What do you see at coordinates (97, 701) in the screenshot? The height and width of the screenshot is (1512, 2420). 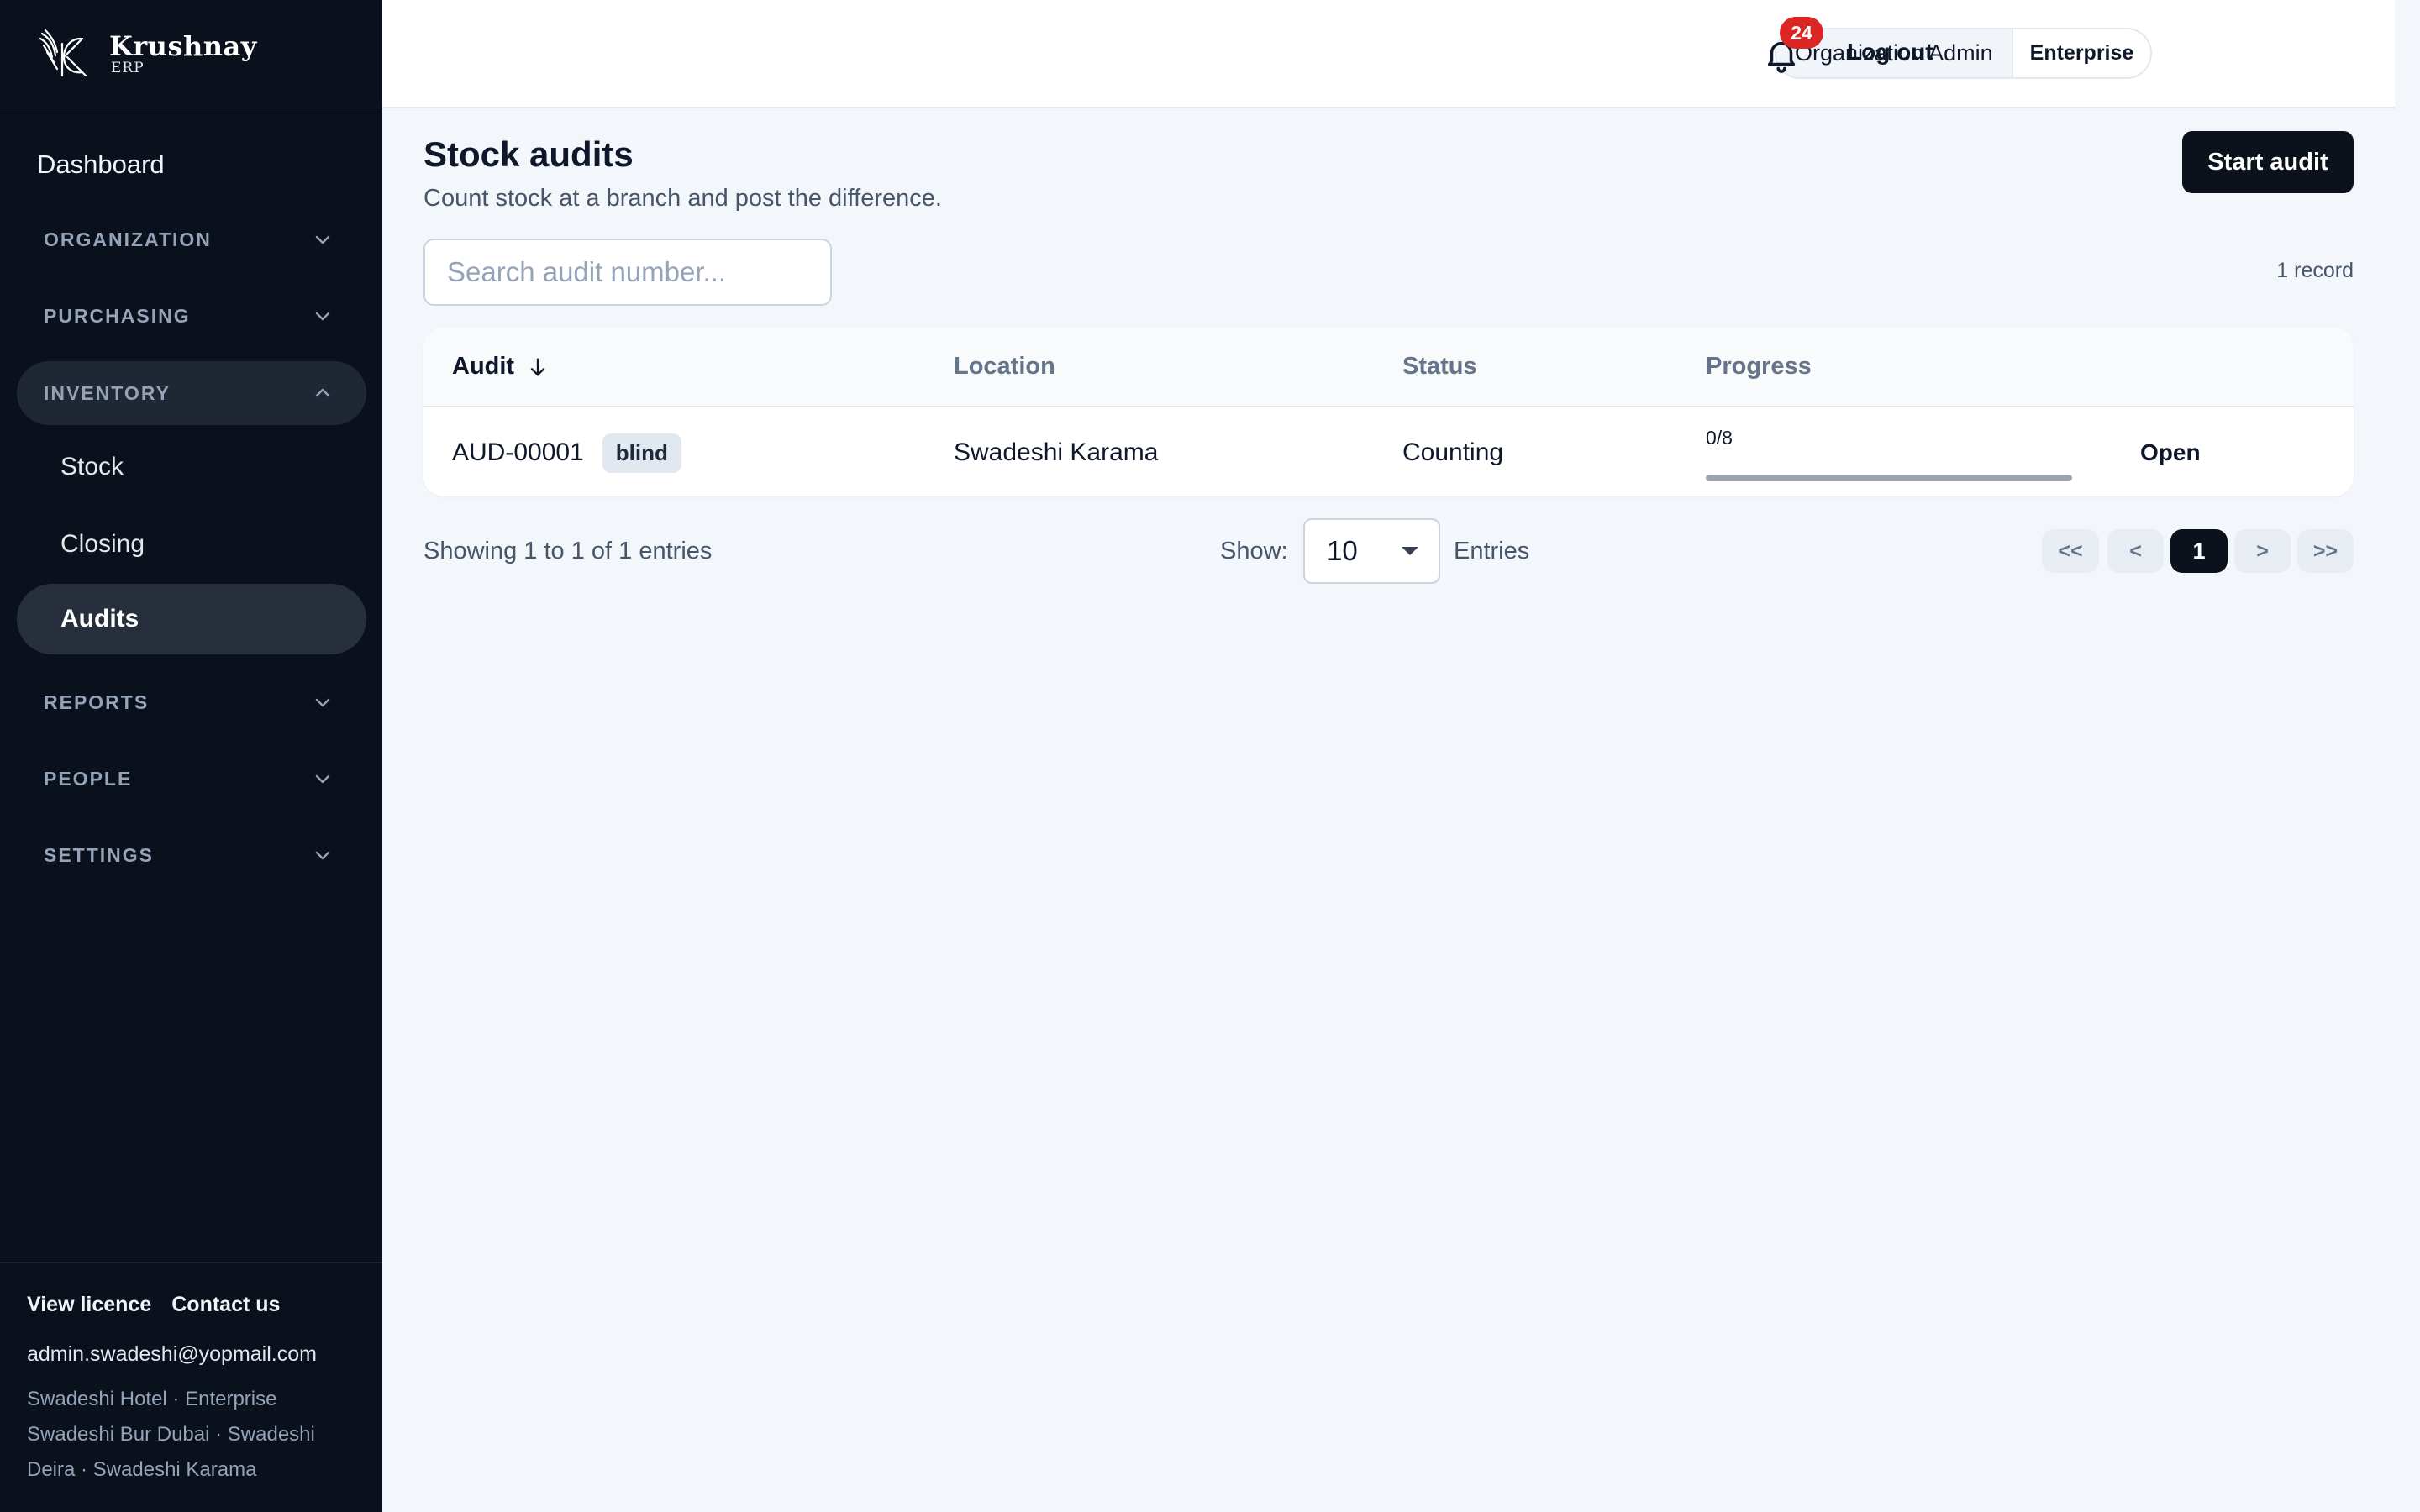 I see `sidebar-group-label: REPORTS` at bounding box center [97, 701].